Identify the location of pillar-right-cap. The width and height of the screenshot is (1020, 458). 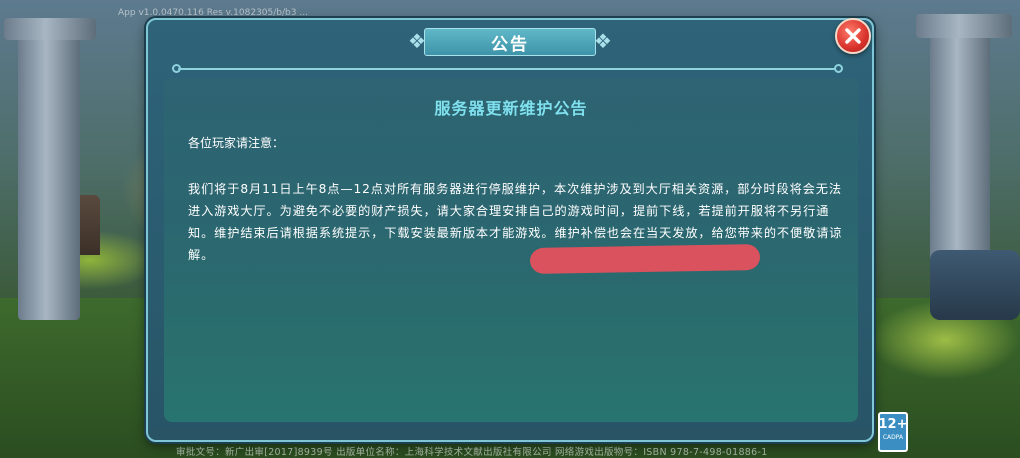
(964, 26).